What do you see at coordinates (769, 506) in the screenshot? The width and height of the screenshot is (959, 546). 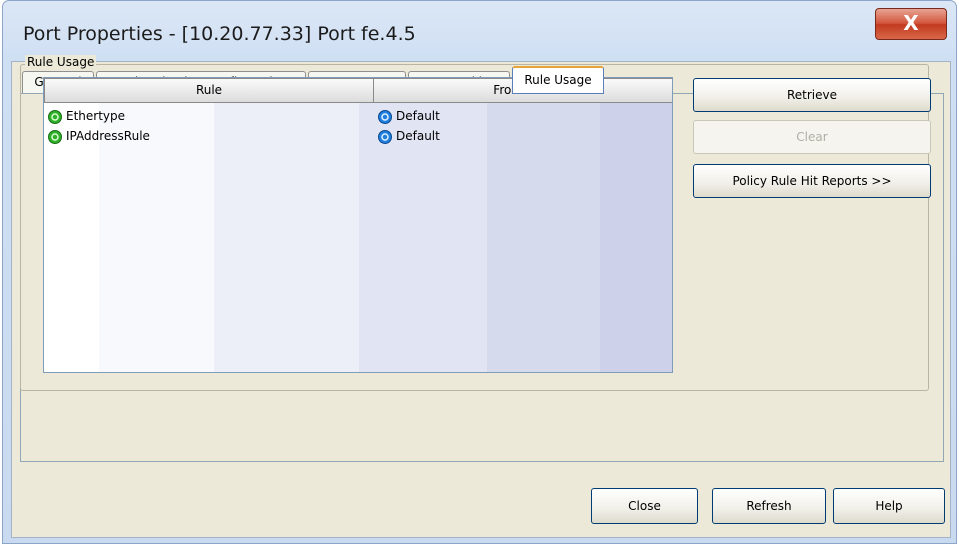 I see `refresh-button: Refresh` at bounding box center [769, 506].